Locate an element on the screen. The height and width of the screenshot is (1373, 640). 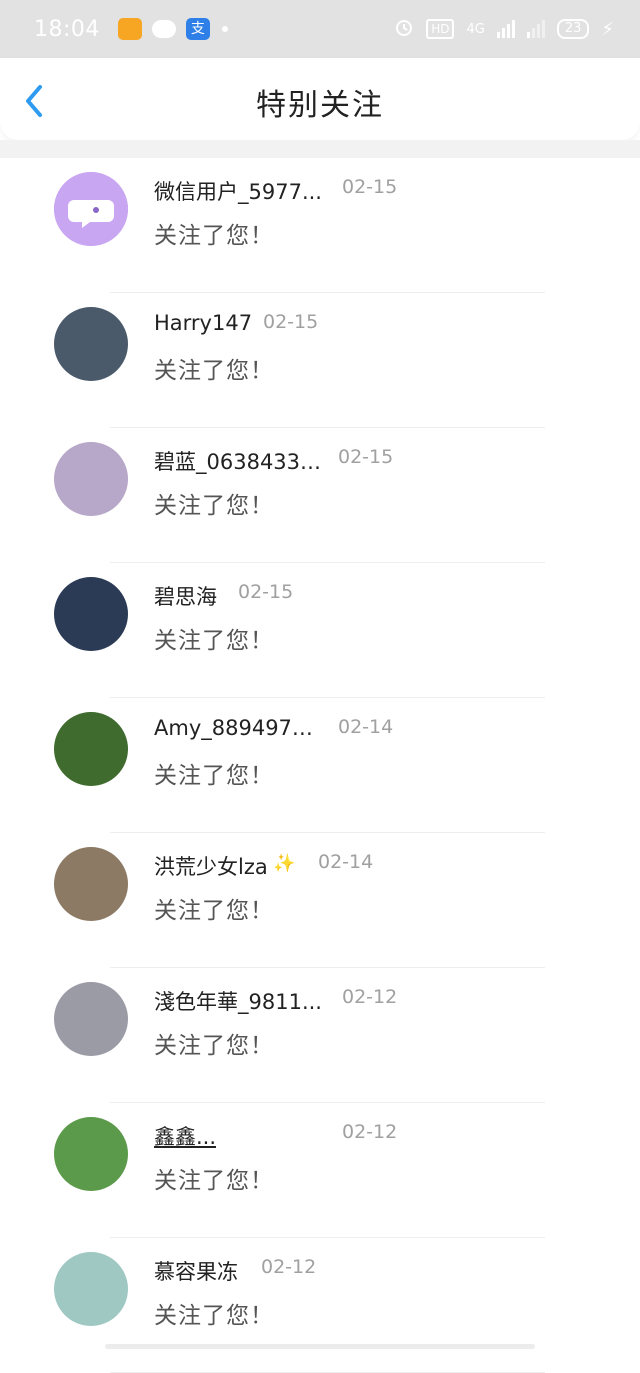
header-divider is located at coordinates (320, 149).